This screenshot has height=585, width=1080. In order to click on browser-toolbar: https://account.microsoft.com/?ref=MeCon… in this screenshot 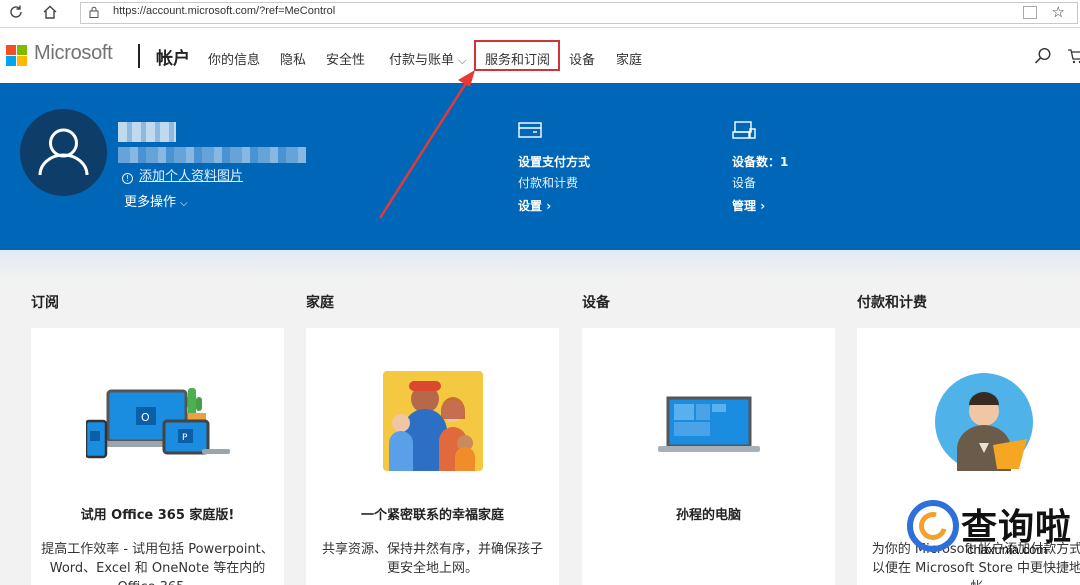, I will do `click(540, 14)`.